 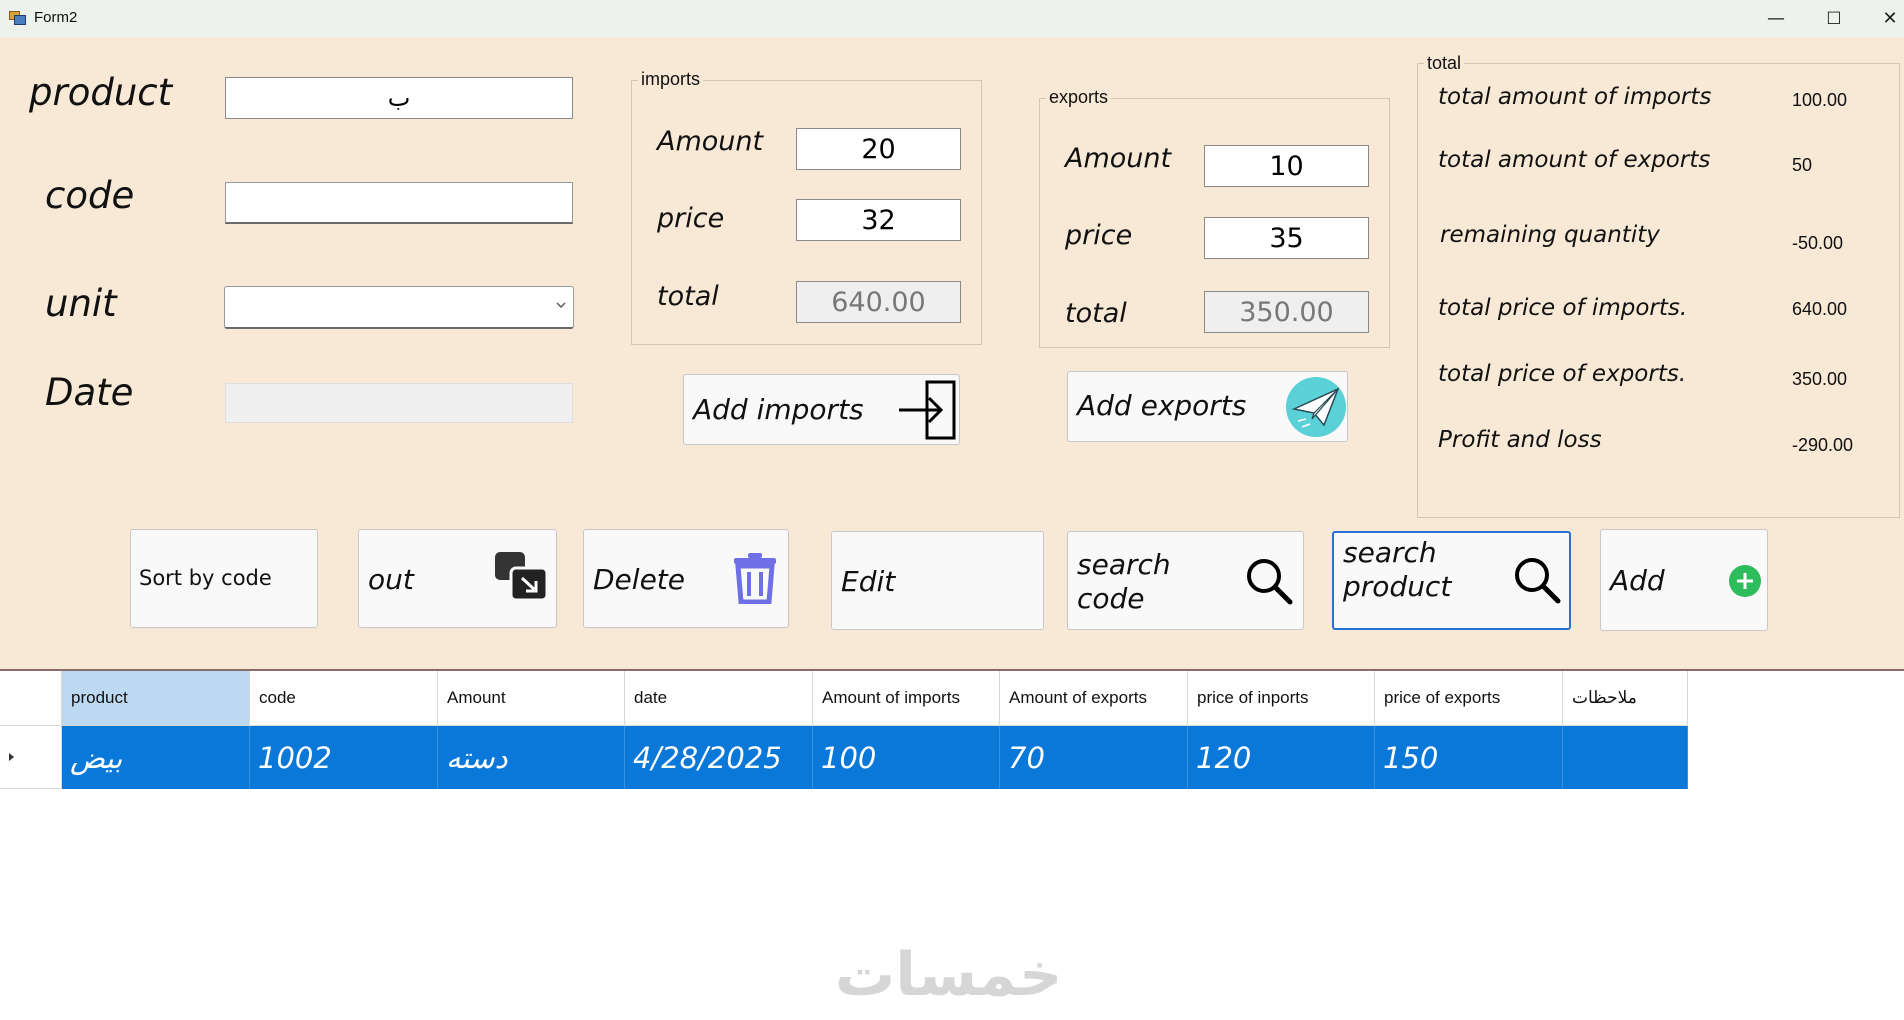 I want to click on column-header-notes: ملاحظات, so click(x=1625, y=698).